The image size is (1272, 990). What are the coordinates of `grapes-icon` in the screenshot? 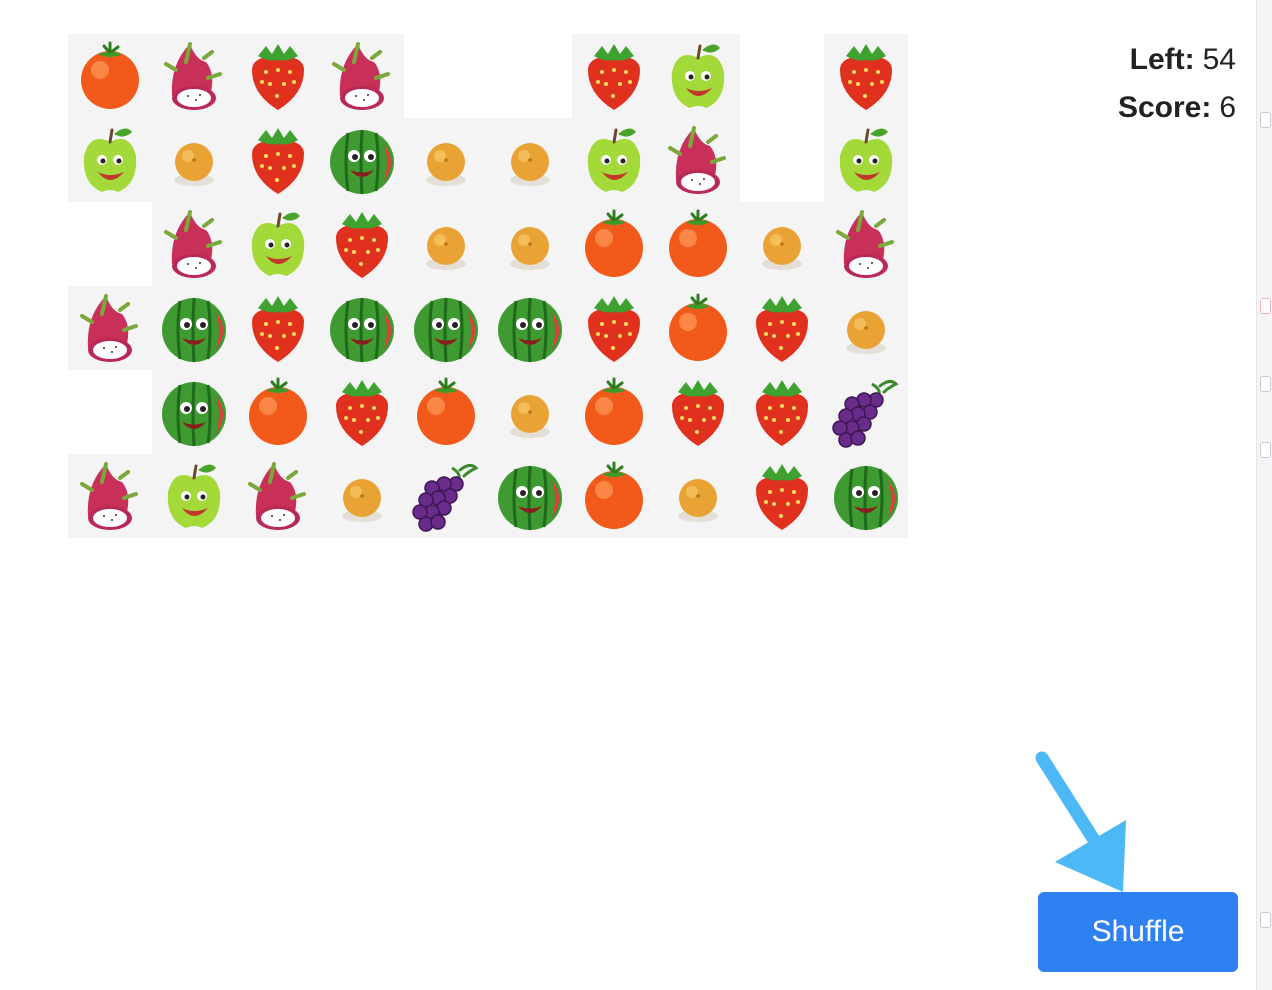 It's located at (865, 413).